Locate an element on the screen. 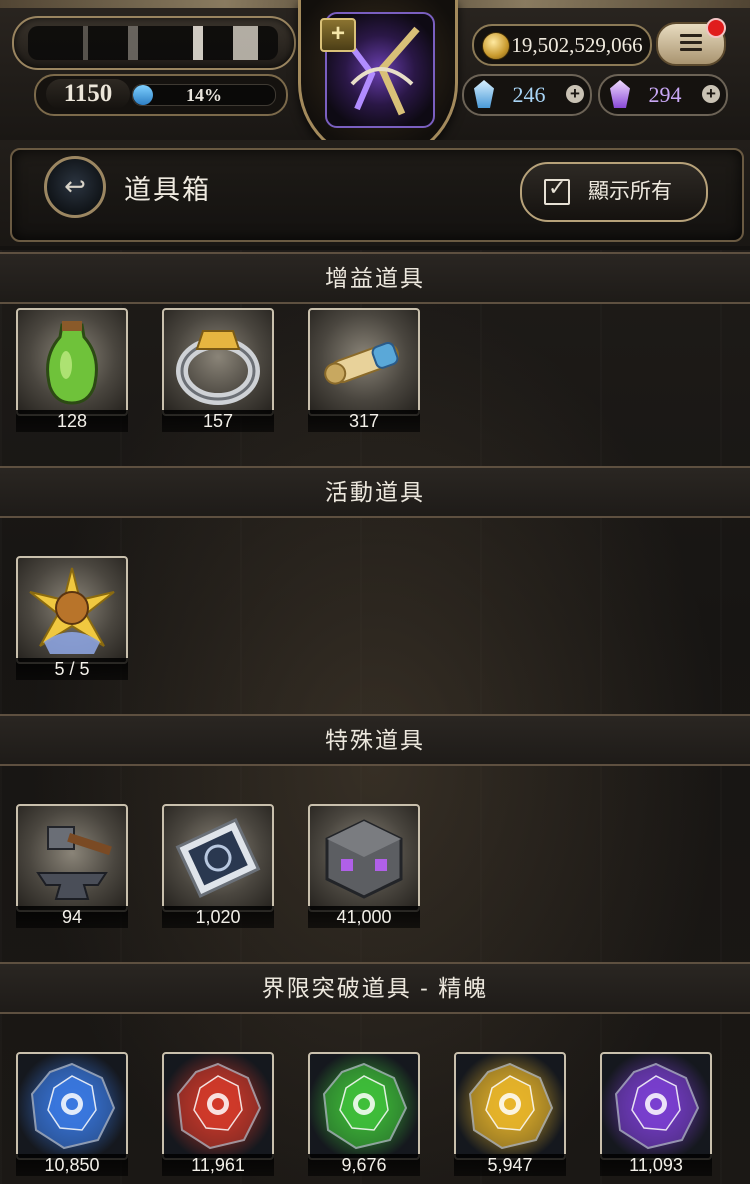  seal-ticket-icon is located at coordinates (218, 858).